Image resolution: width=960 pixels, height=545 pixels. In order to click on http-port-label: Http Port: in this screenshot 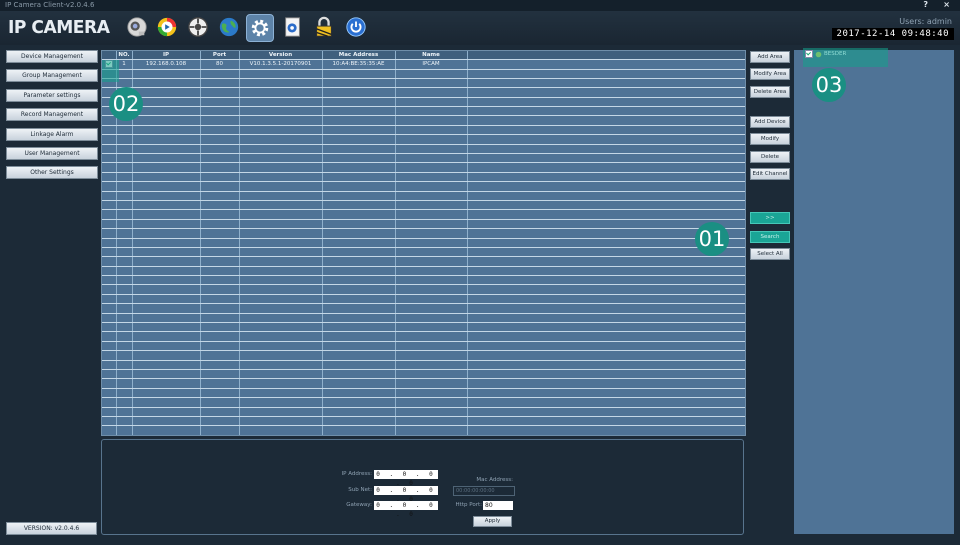, I will do `click(468, 505)`.